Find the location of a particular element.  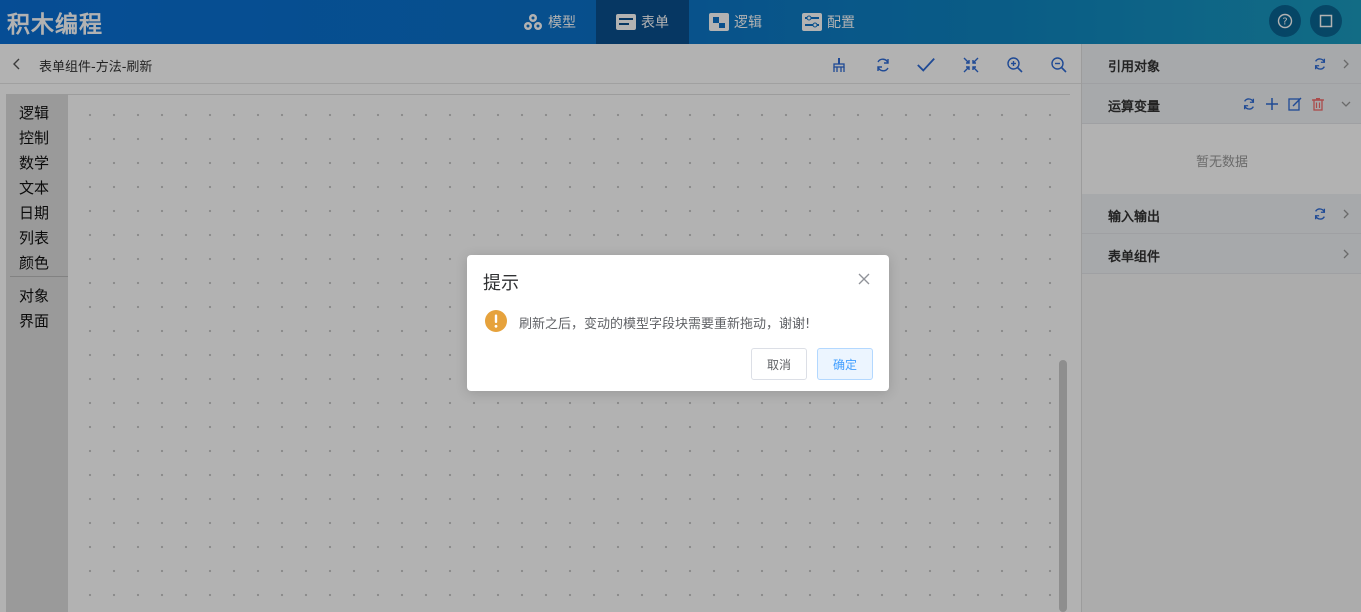

confirm-dialog: 提示 刷新之后，变动的模型字段块需要重新拖动，谢谢! 取消 确定 is located at coordinates (678, 323).